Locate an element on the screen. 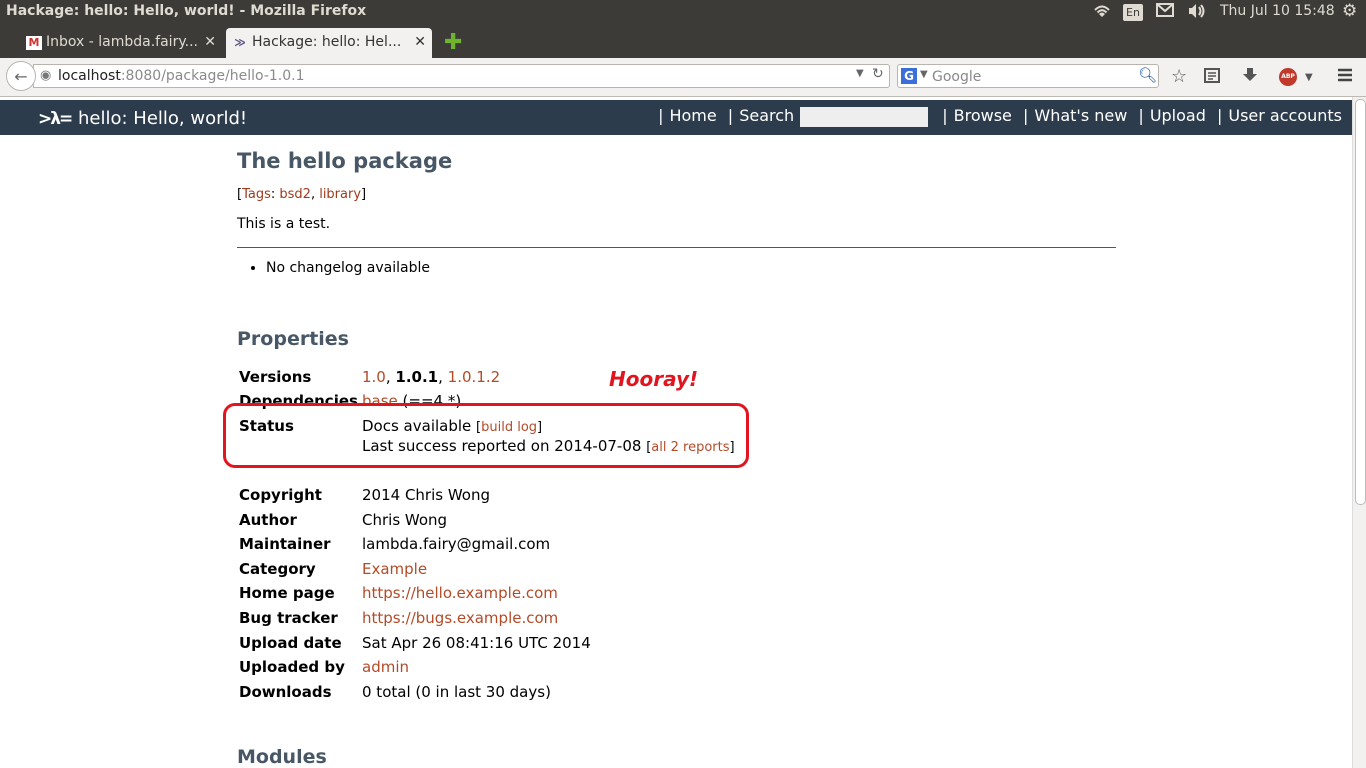  version-link: 1.0.1.2 is located at coordinates (474, 377).